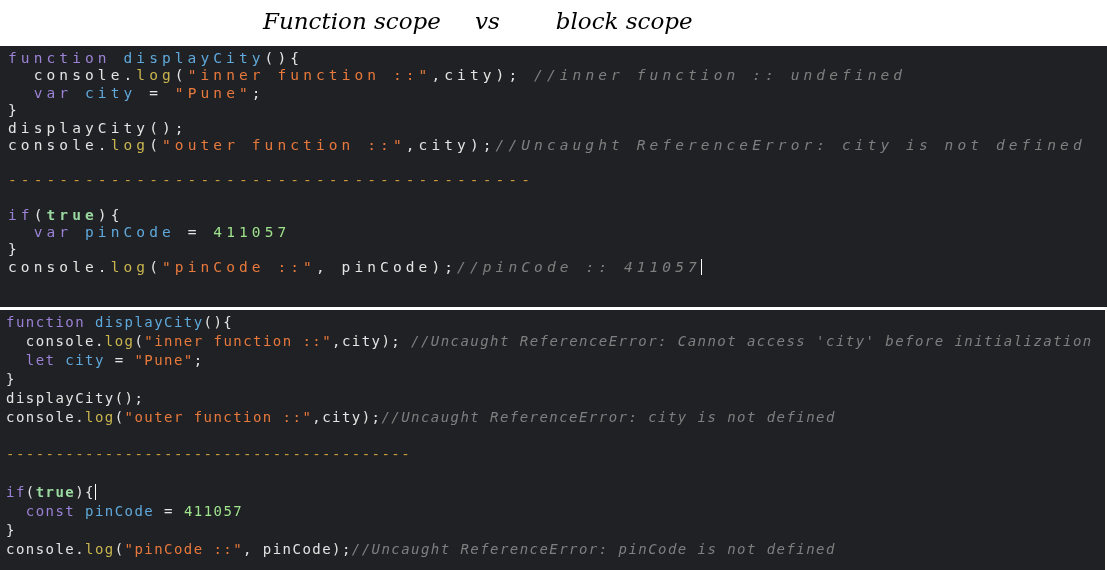  What do you see at coordinates (355, 267) in the screenshot?
I see `code-line: console.log("pinCode ::", pinCode);//pinCode :: 411057` at bounding box center [355, 267].